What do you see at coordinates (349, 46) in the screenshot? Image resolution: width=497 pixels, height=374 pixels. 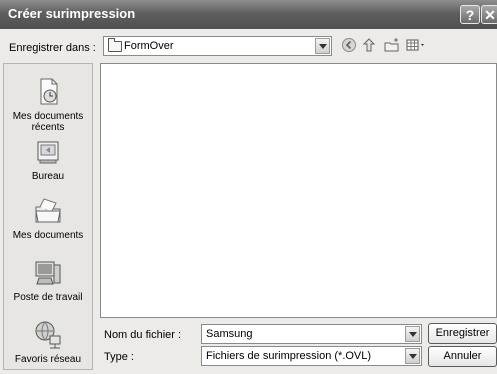 I see `back-icon` at bounding box center [349, 46].